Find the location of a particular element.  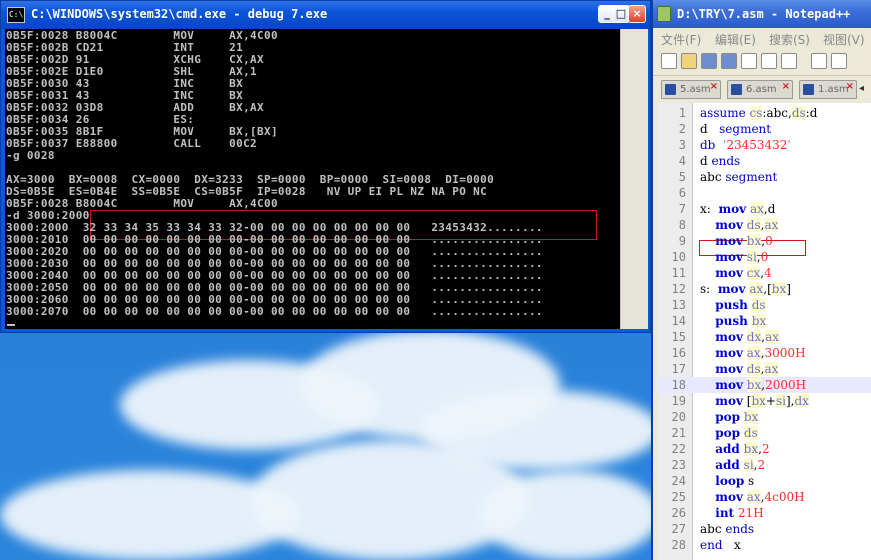

code-line: 1 assume cs:abc,ds:d is located at coordinates (764, 113).